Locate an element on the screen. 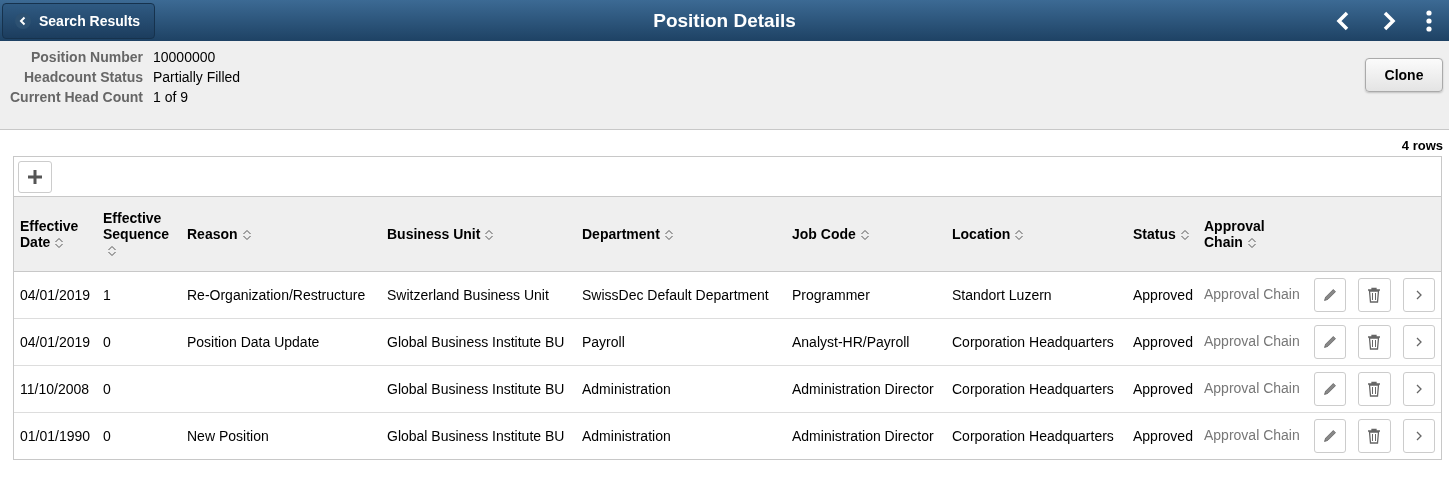  row-count: 4 rows is located at coordinates (1422, 145).